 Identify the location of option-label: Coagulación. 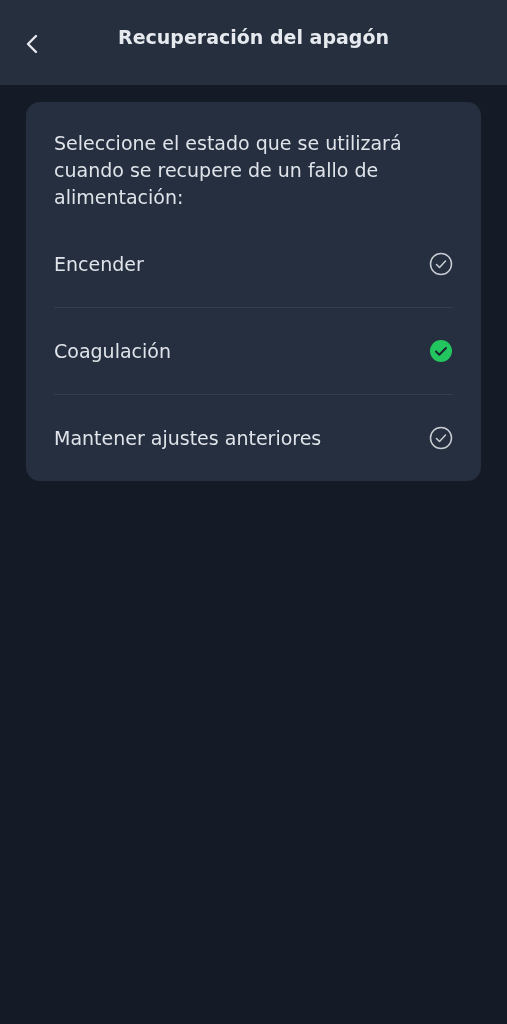
(112, 351).